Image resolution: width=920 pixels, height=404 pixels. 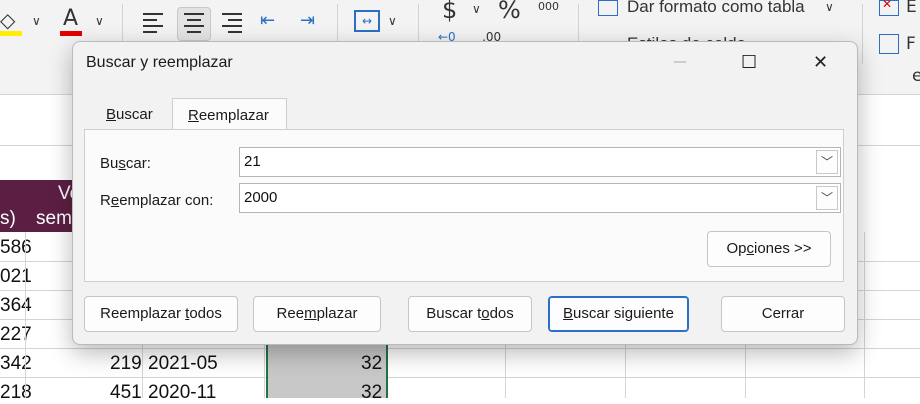 What do you see at coordinates (862, 34) in the screenshot?
I see `ribbon-separator` at bounding box center [862, 34].